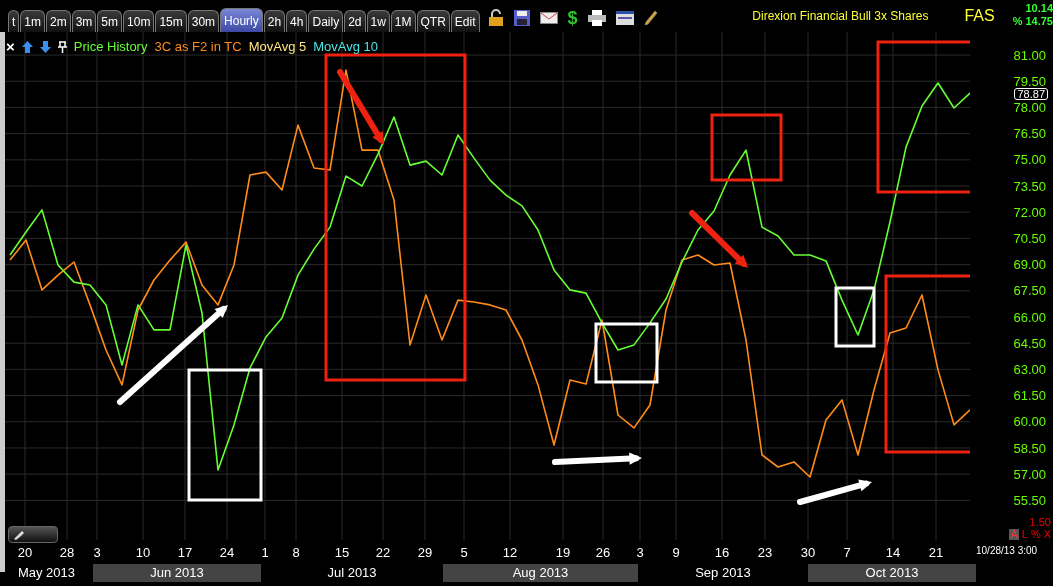  What do you see at coordinates (425, 552) in the screenshot?
I see `date-label: 29` at bounding box center [425, 552].